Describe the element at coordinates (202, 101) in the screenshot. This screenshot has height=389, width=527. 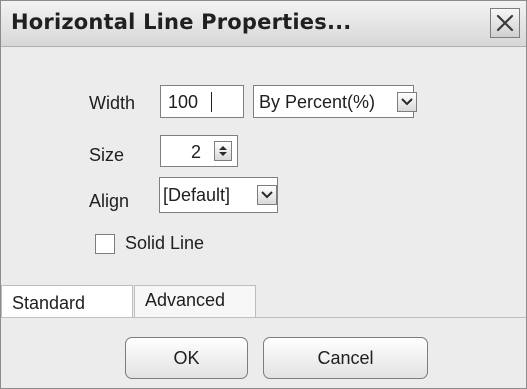
I see `width-input: 100` at that location.